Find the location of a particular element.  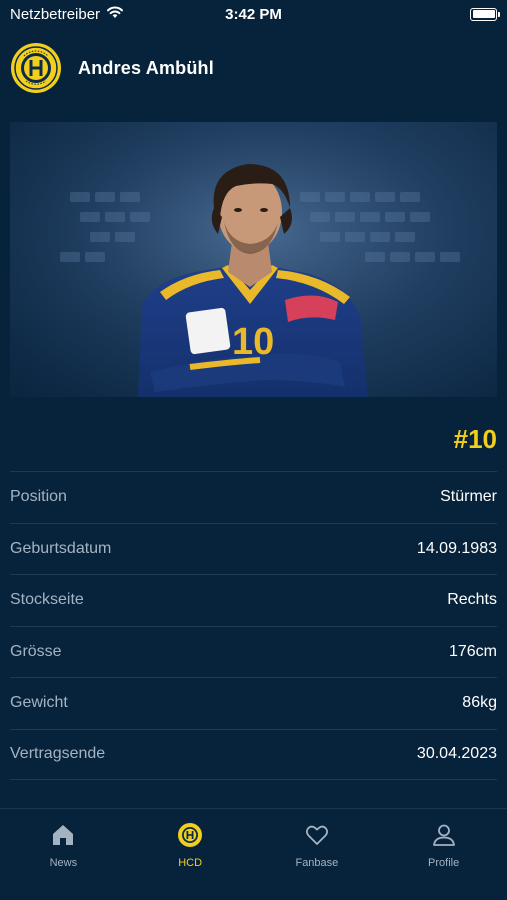

detail-row-weight: Gewicht 86kg is located at coordinates (253, 703).